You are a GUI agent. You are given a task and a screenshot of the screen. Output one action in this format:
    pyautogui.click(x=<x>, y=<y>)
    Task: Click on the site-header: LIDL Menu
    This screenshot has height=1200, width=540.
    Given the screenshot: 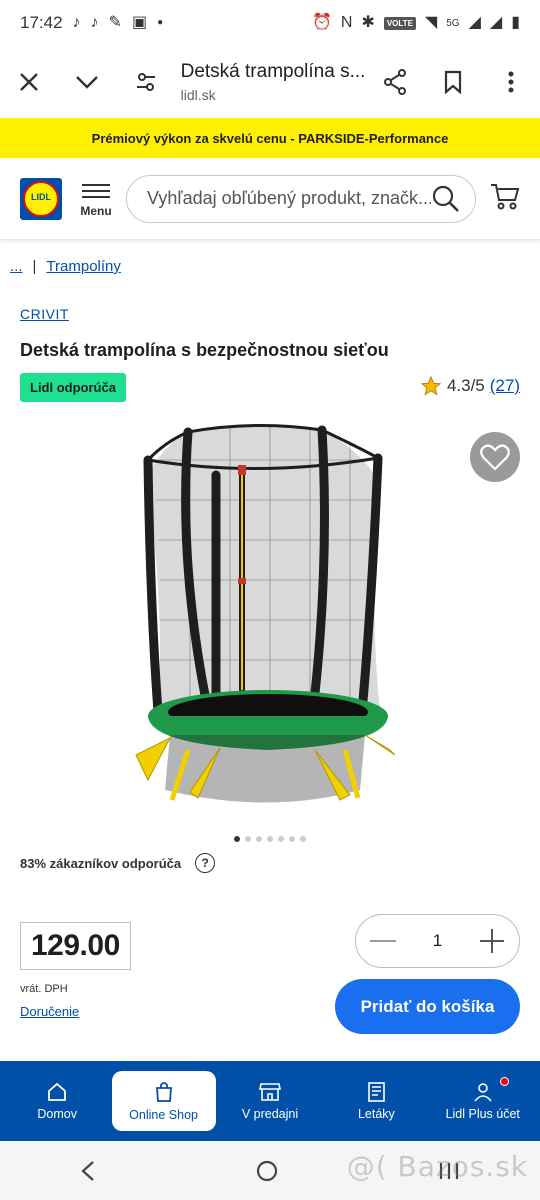 What is the action you would take?
    pyautogui.click(x=270, y=199)
    